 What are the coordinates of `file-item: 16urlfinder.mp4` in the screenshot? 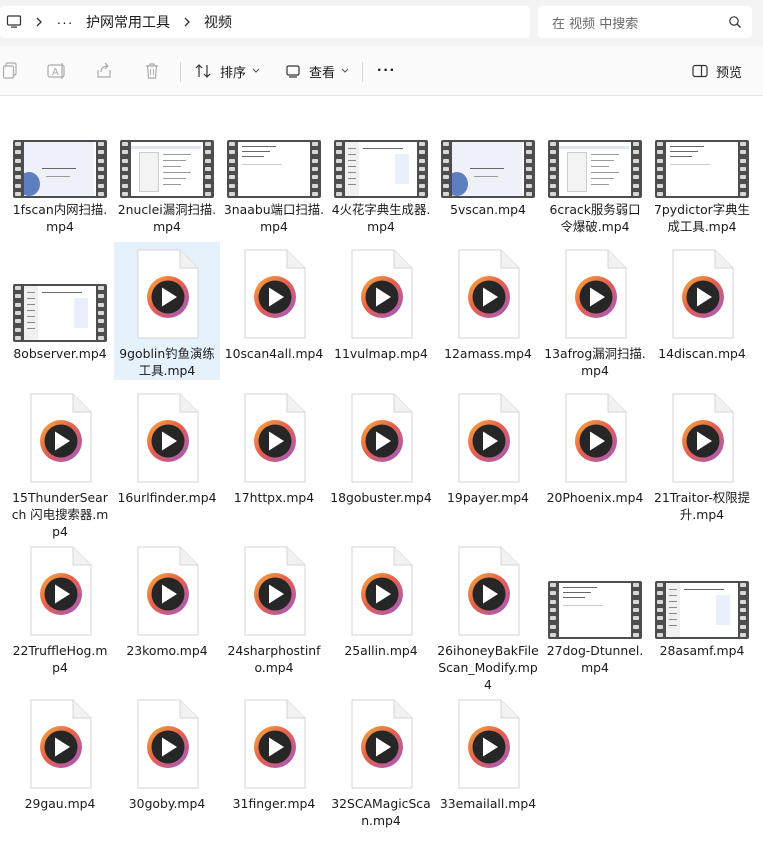 It's located at (167, 458).